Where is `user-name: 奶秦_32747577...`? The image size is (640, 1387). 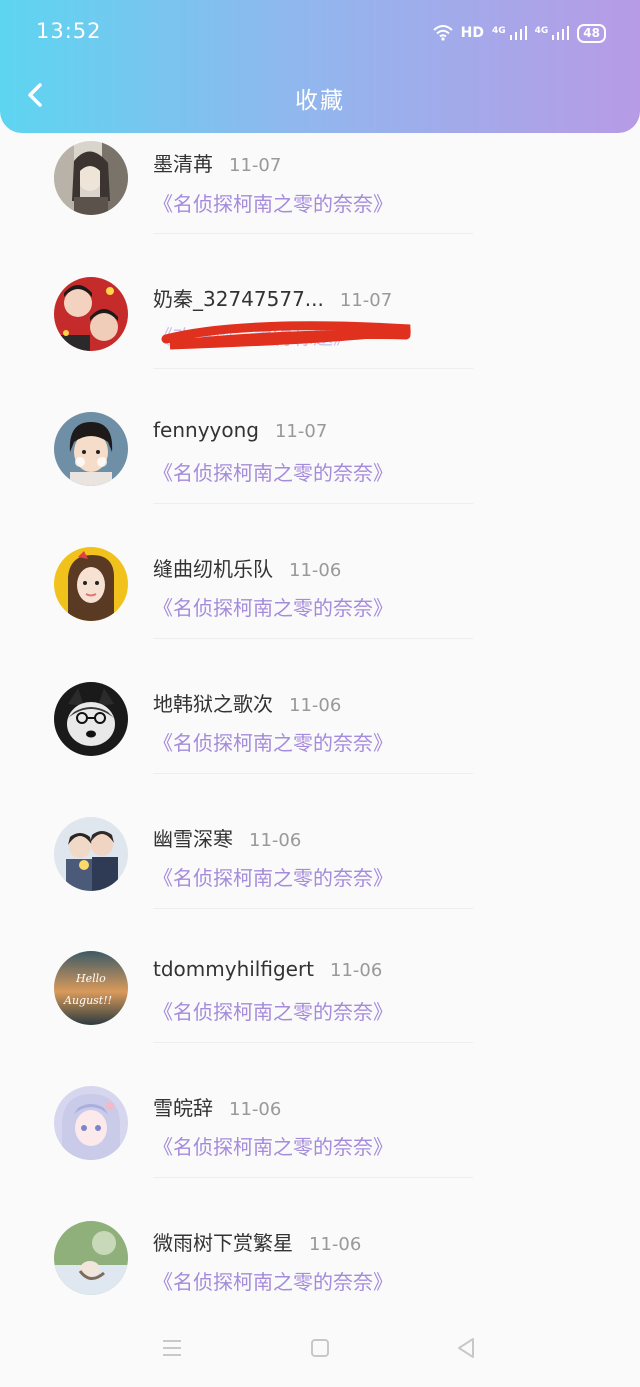
user-name: 奶秦_32747577... is located at coordinates (238, 299).